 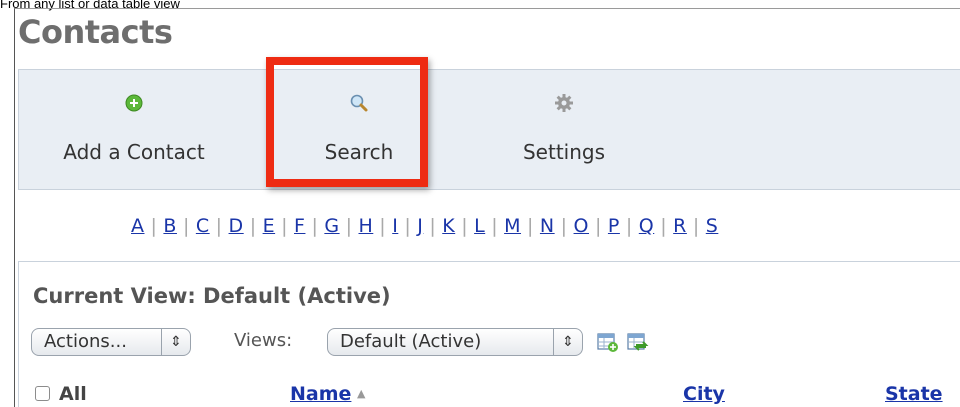 I want to click on alpha-link-o: O, so click(x=581, y=226).